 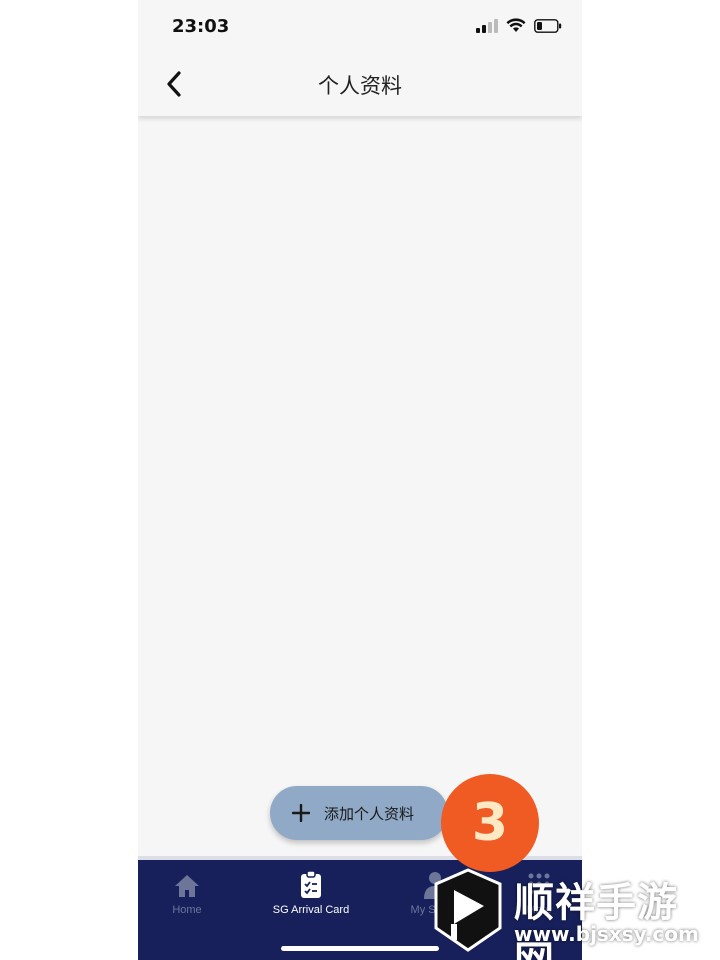 What do you see at coordinates (360, 27) in the screenshot?
I see `status-bar: 23:03` at bounding box center [360, 27].